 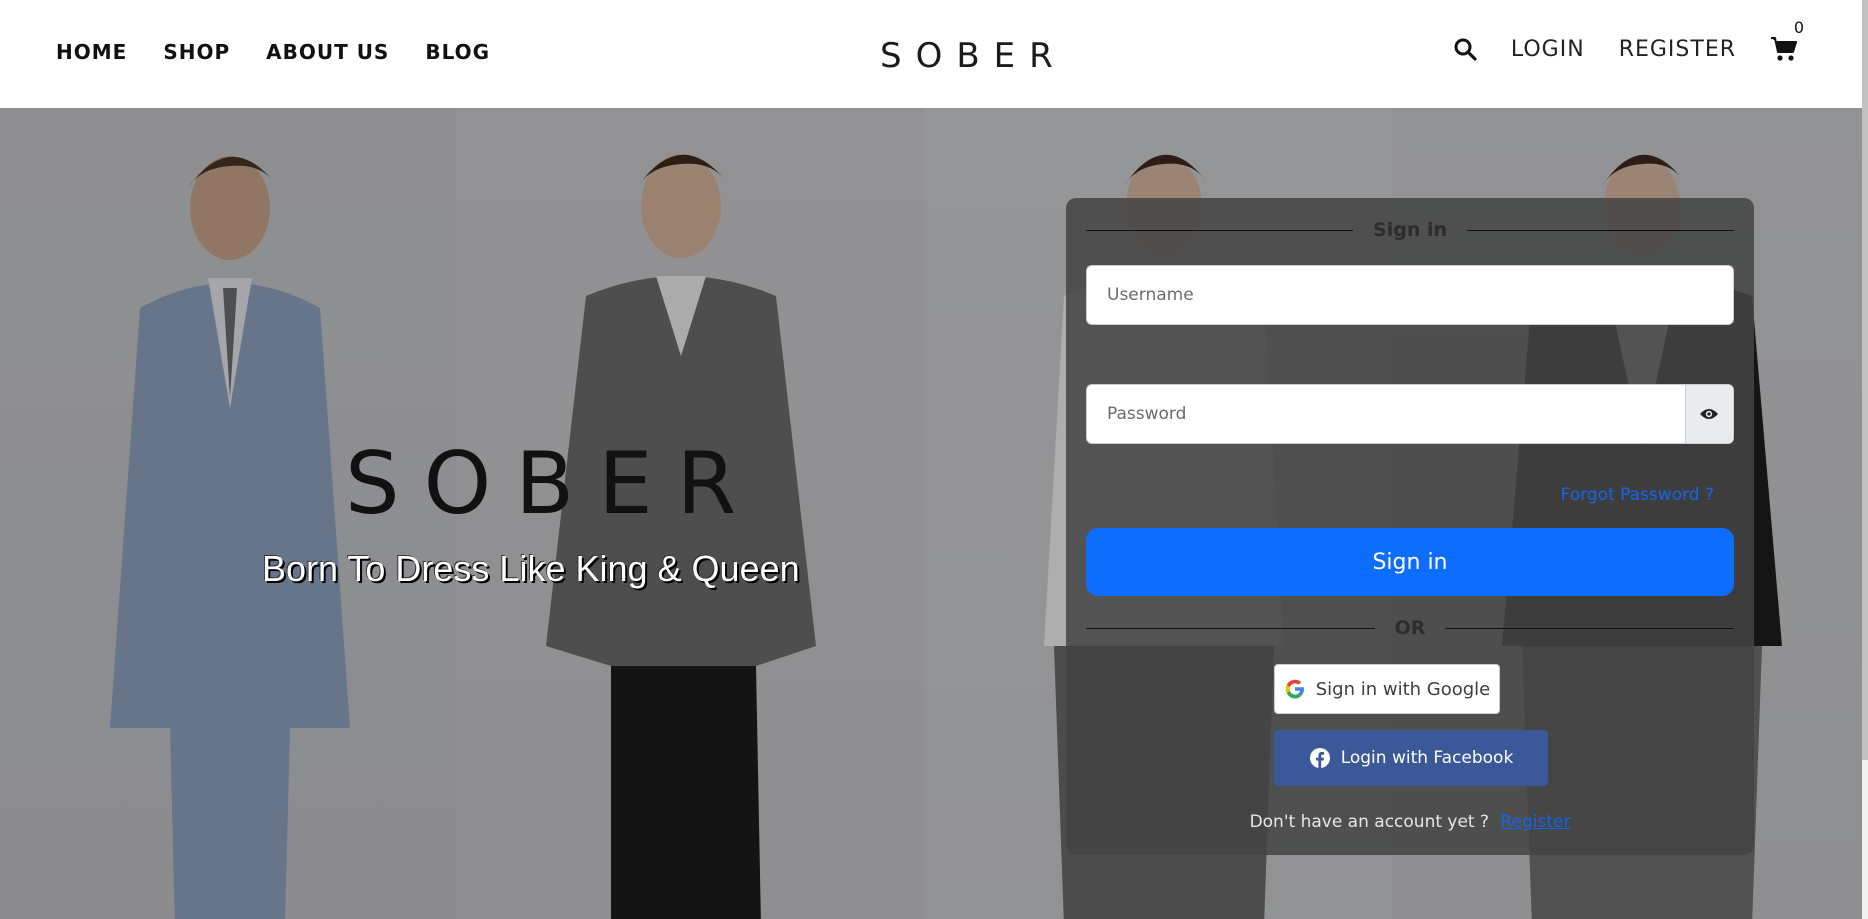 I want to click on username-input, so click(x=1410, y=295).